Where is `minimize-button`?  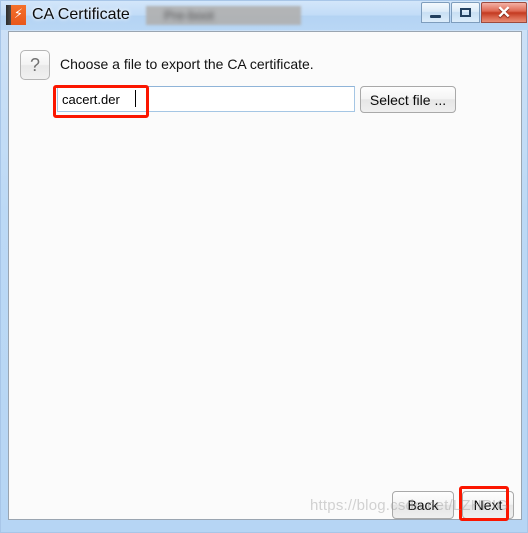 minimize-button is located at coordinates (435, 12).